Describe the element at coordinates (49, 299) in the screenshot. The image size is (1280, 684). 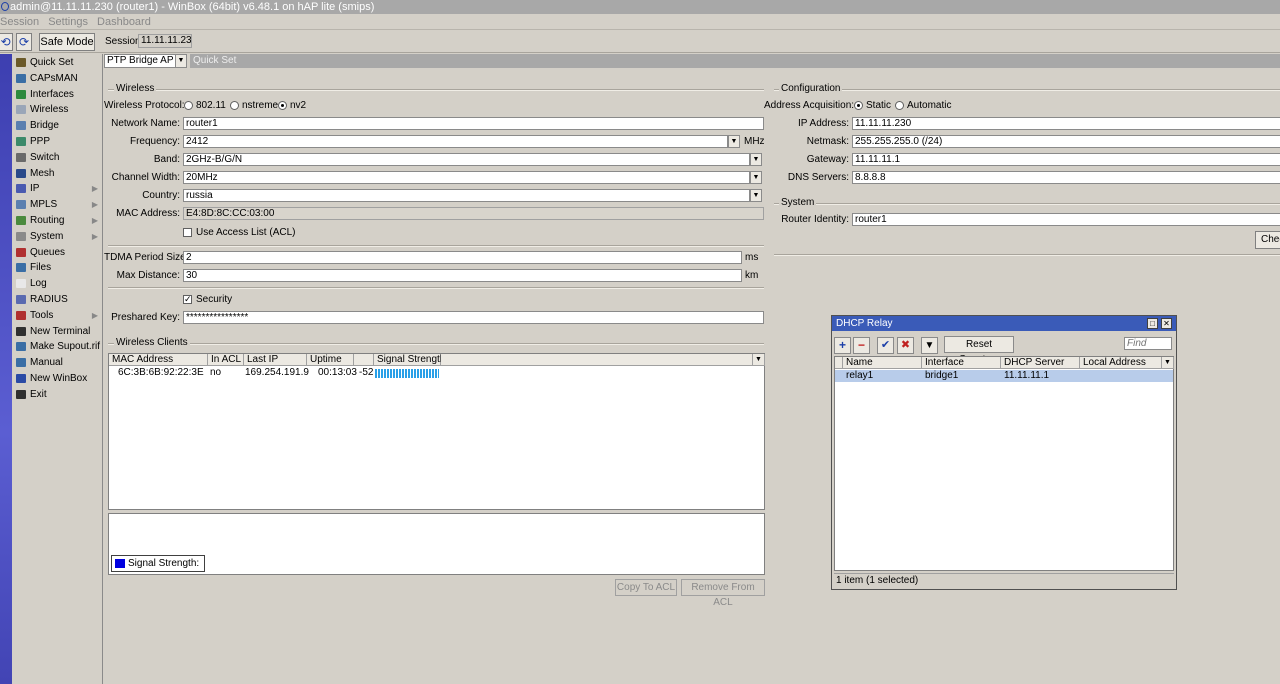
I see `sidebar-item-label: RADIUS` at that location.